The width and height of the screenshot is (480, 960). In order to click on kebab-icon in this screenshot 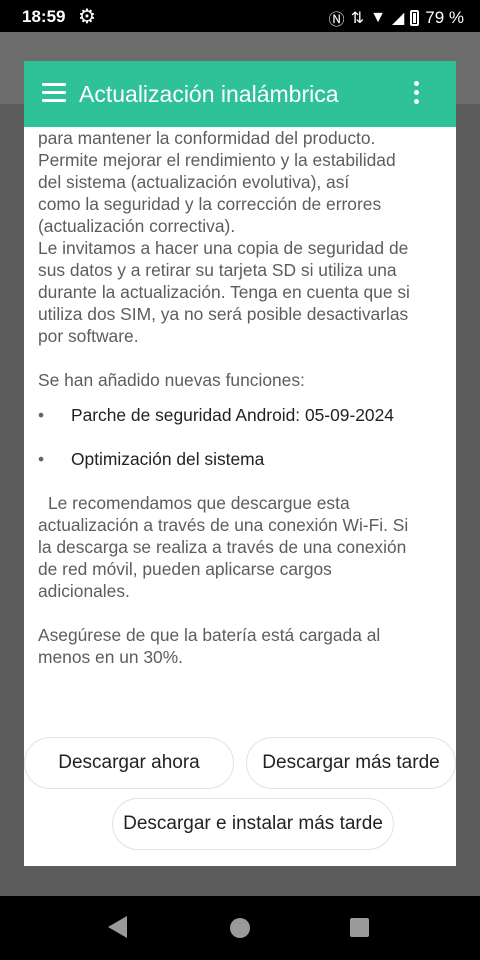, I will do `click(417, 94)`.